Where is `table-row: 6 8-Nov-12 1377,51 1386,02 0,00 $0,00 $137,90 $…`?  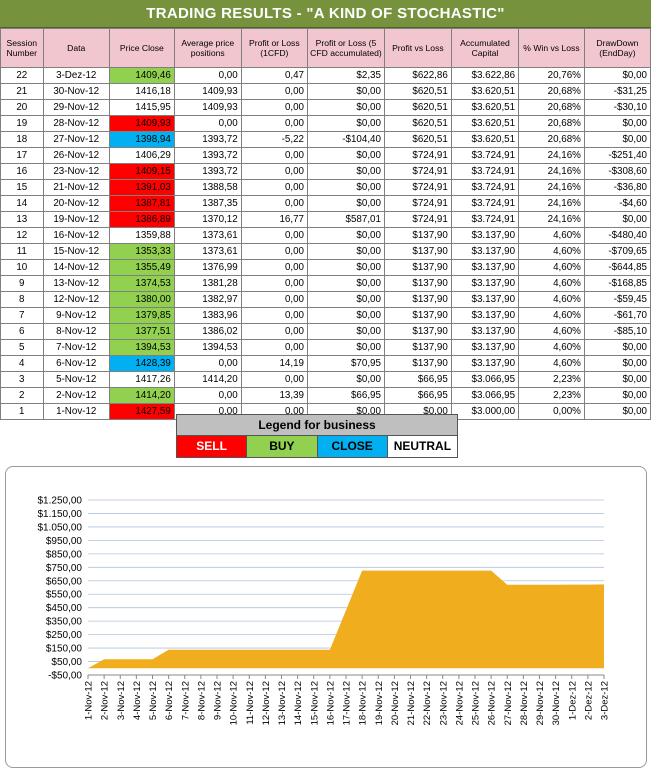
table-row: 6 8-Nov-12 1377,51 1386,02 0,00 $0,00 $137,90 $… is located at coordinates (325, 331).